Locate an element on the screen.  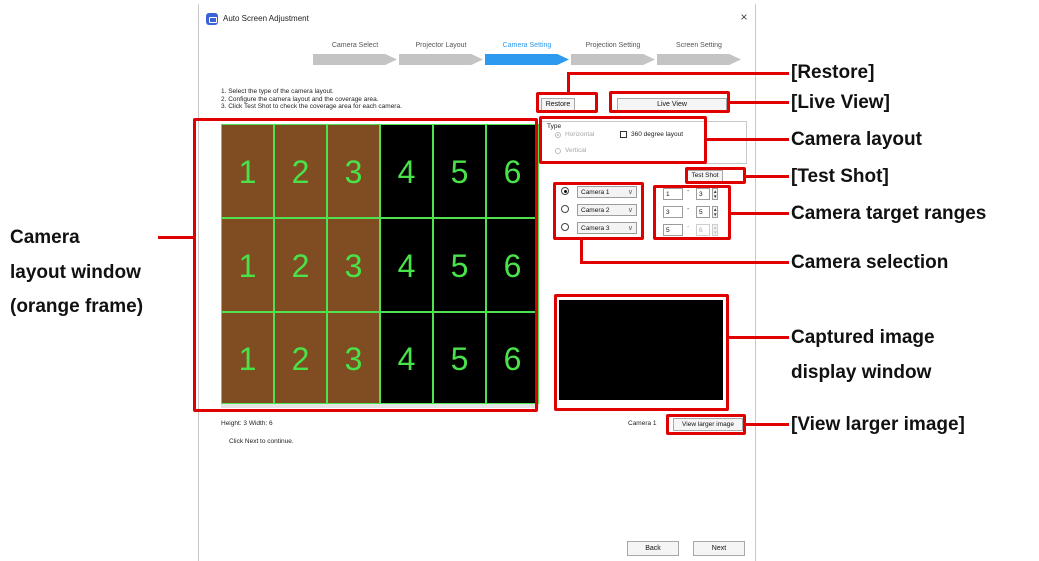
live-view-leader is located at coordinates (759, 102).